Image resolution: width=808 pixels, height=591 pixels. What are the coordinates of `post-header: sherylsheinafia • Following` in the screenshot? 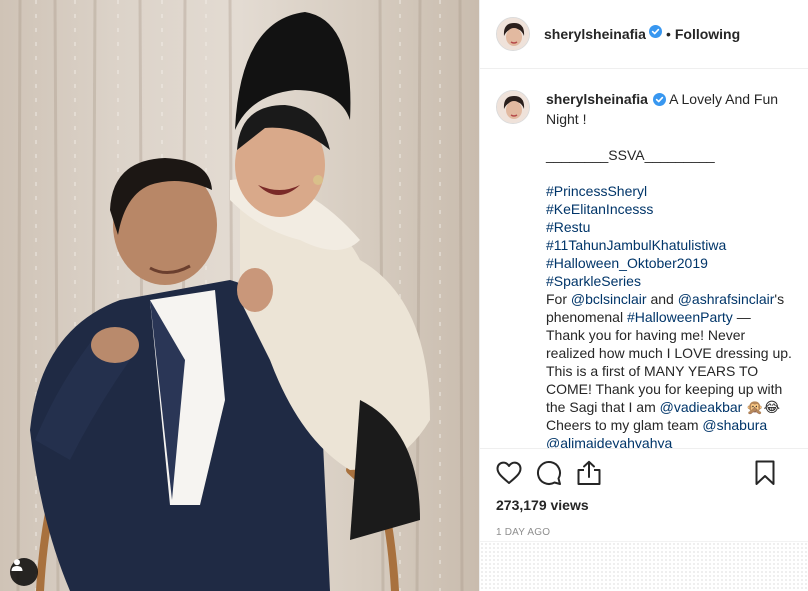 It's located at (644, 34).